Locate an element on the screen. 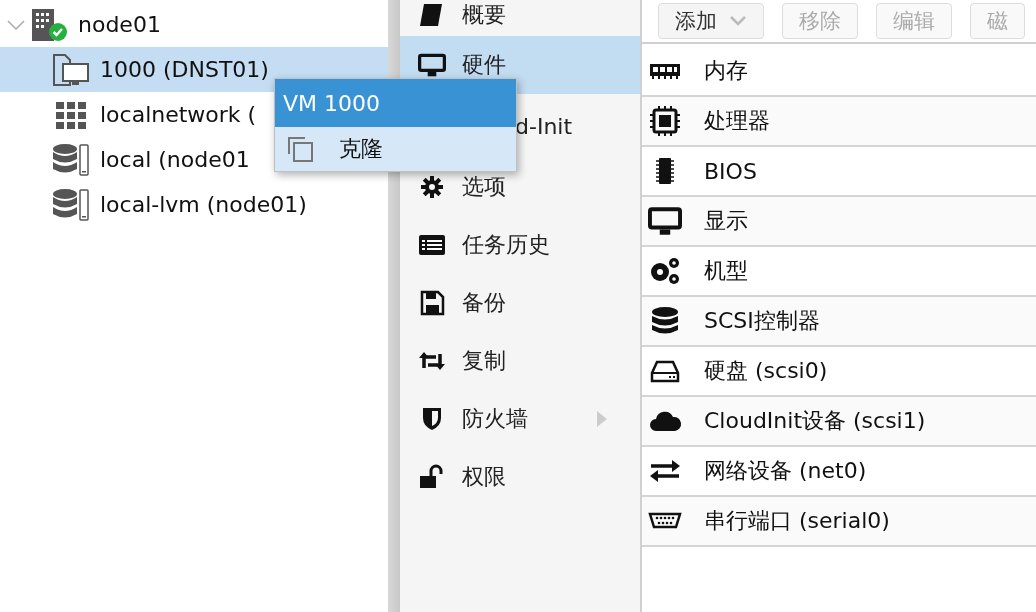 Image resolution: width=1036 pixels, height=612 pixels. hardware-row: CloudInit设备 (scsi1) is located at coordinates (839, 422).